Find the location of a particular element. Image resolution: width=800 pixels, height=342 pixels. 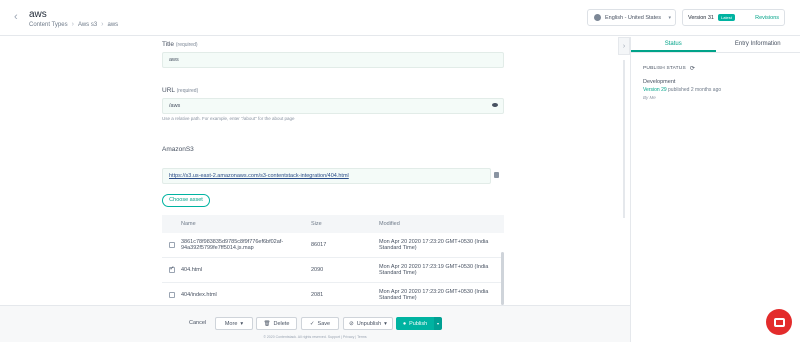

unpublish-button: ⊘ Unpublish ▾ is located at coordinates (368, 323).